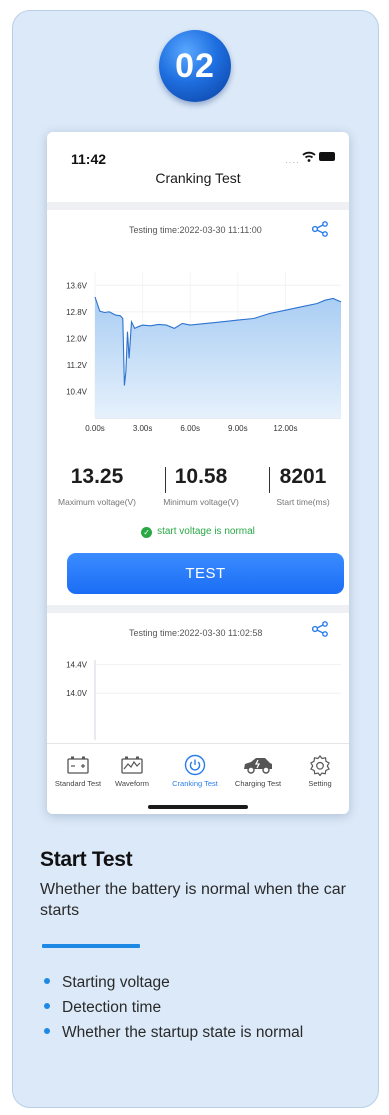 The image size is (389, 1115). What do you see at coordinates (218, 357) in the screenshot?
I see `voltage-area` at bounding box center [218, 357].